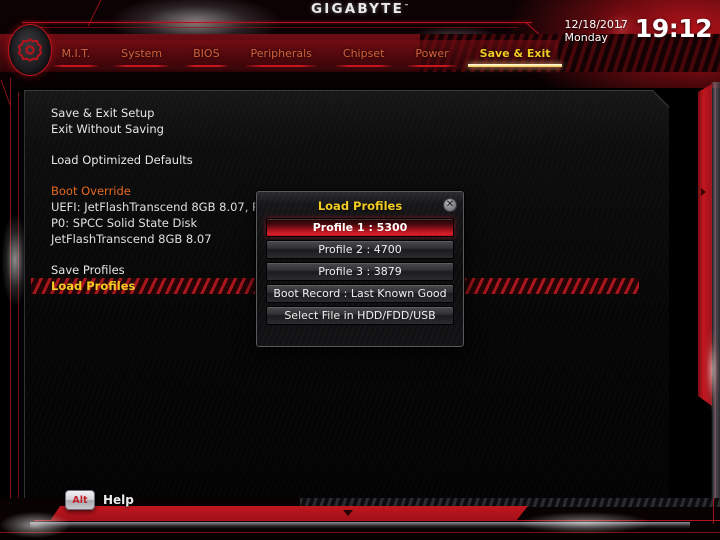 This screenshot has width=720, height=540. I want to click on menu-item-exit-without-saving: Exit Without Saving, so click(353, 129).